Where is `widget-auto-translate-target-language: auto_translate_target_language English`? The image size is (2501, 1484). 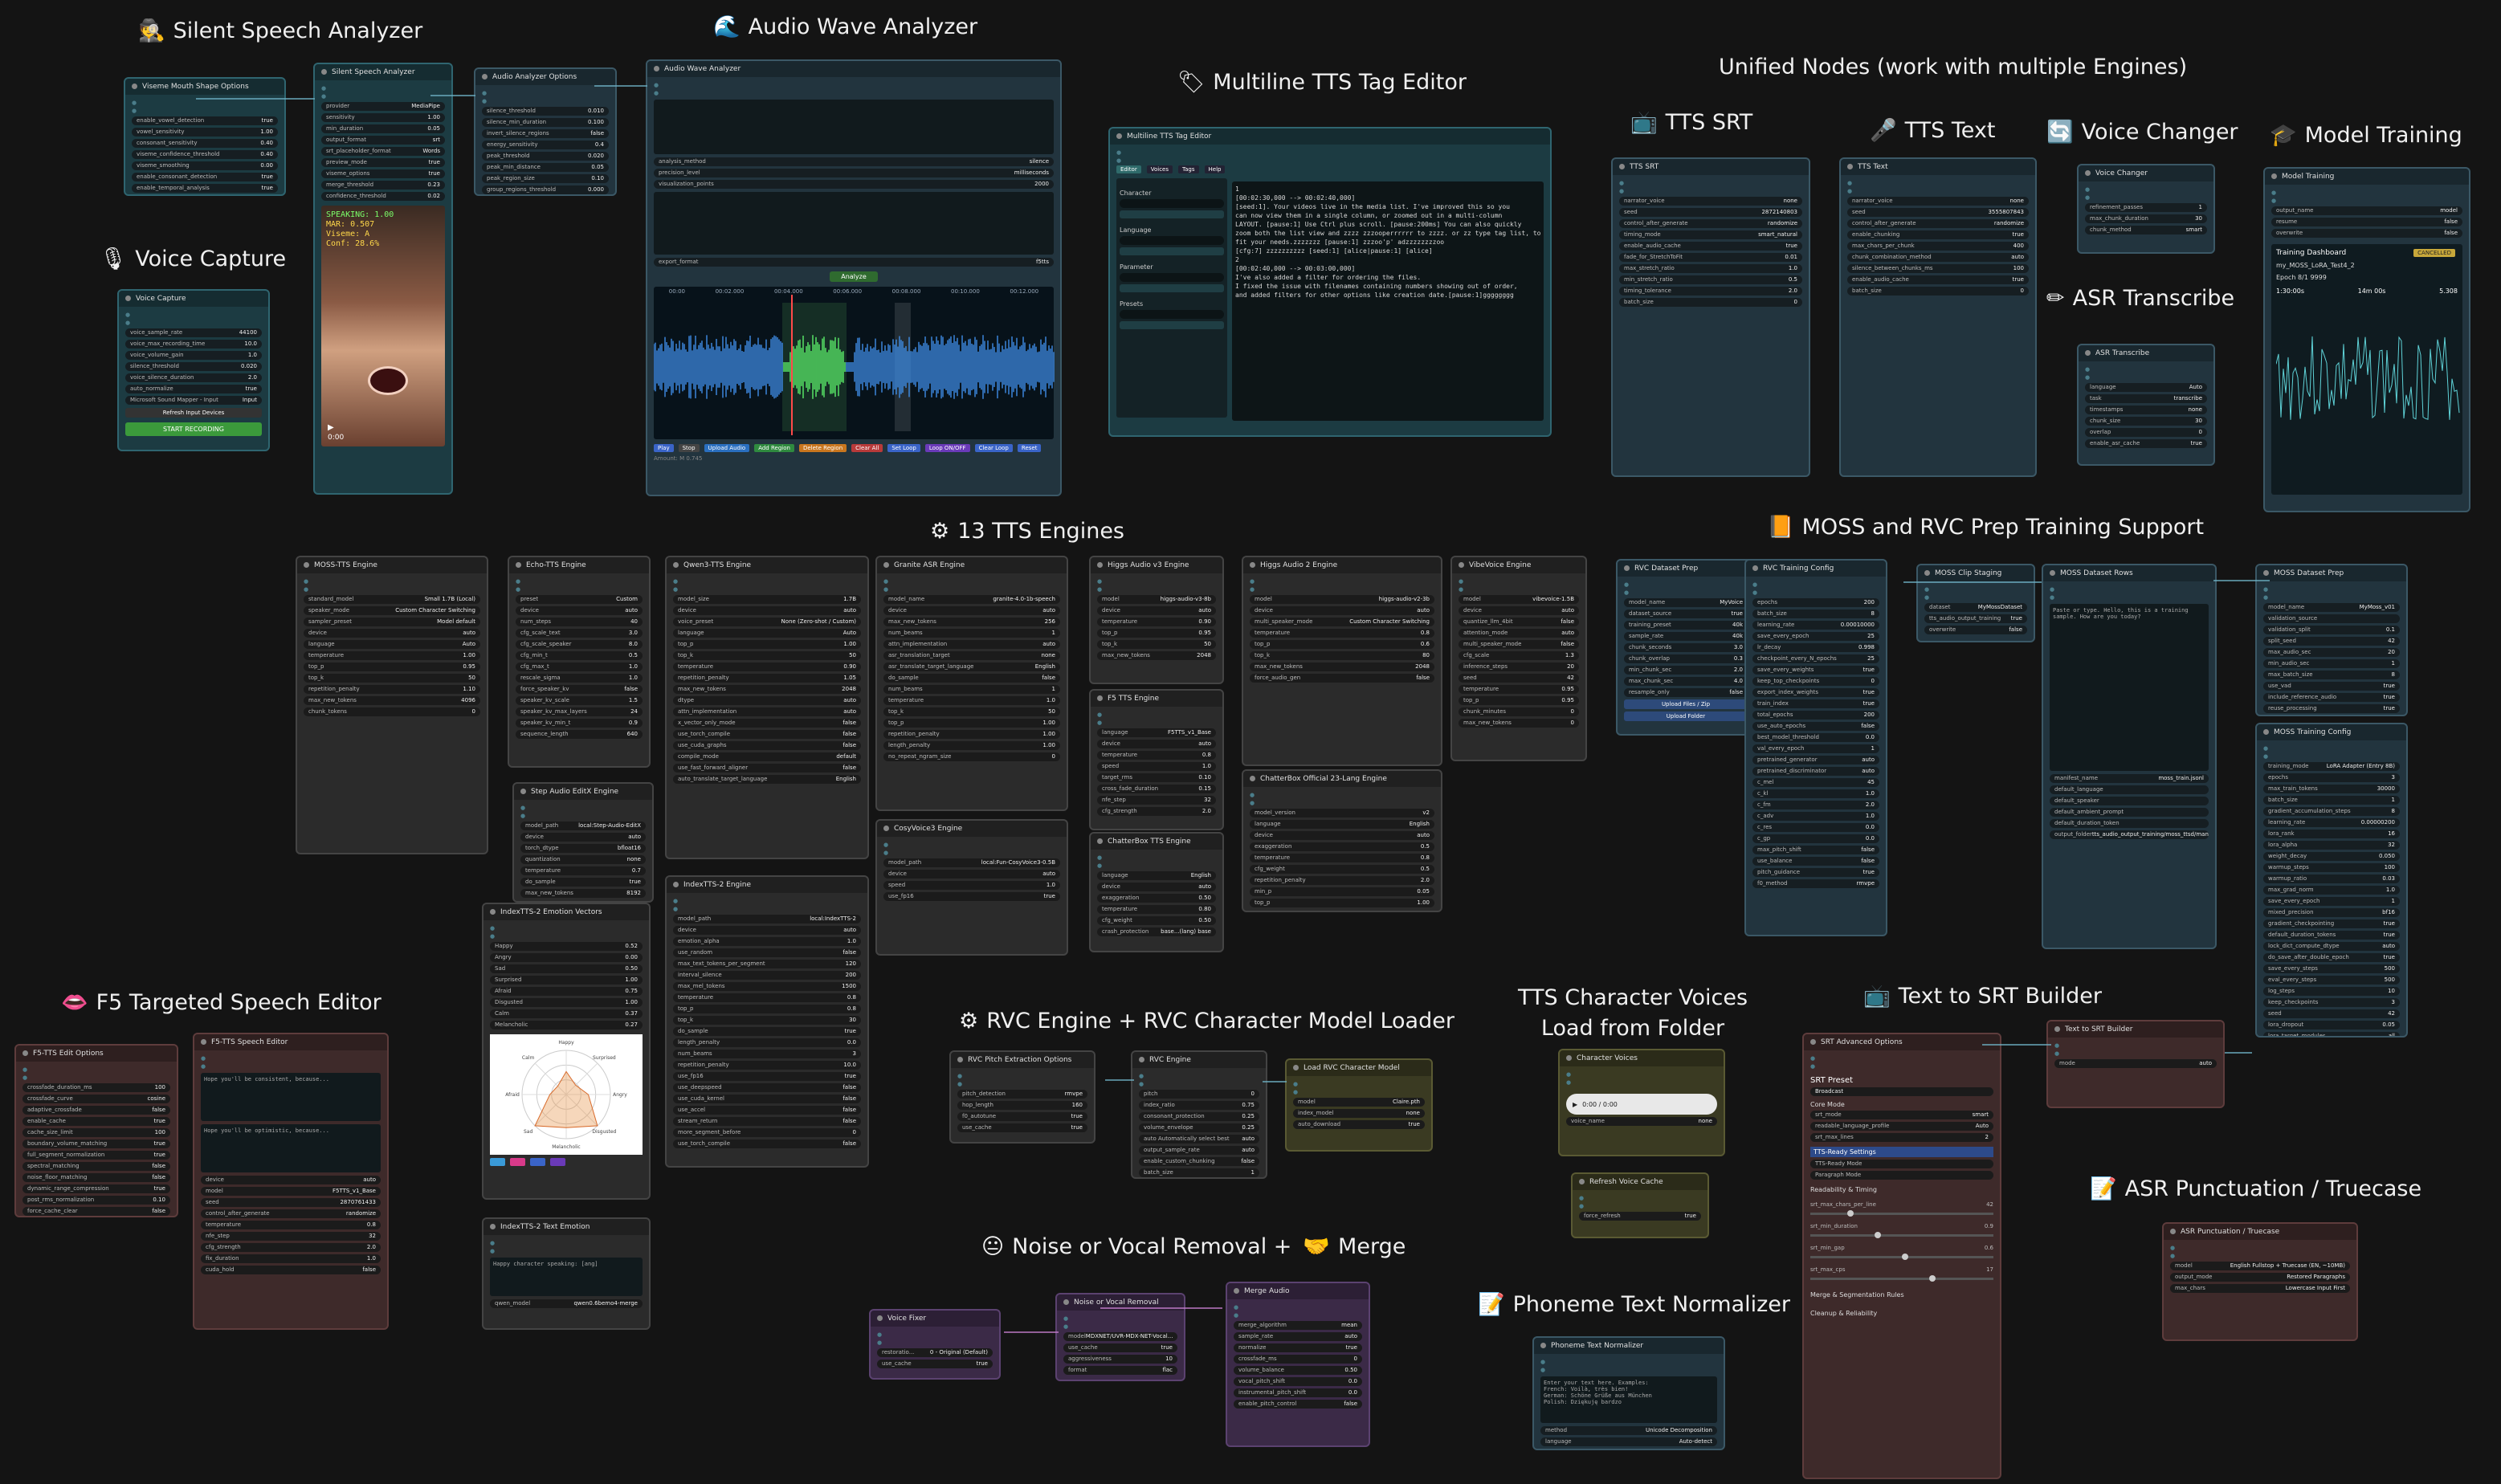
widget-auto-translate-target-language: auto_translate_target_language English is located at coordinates (767, 779).